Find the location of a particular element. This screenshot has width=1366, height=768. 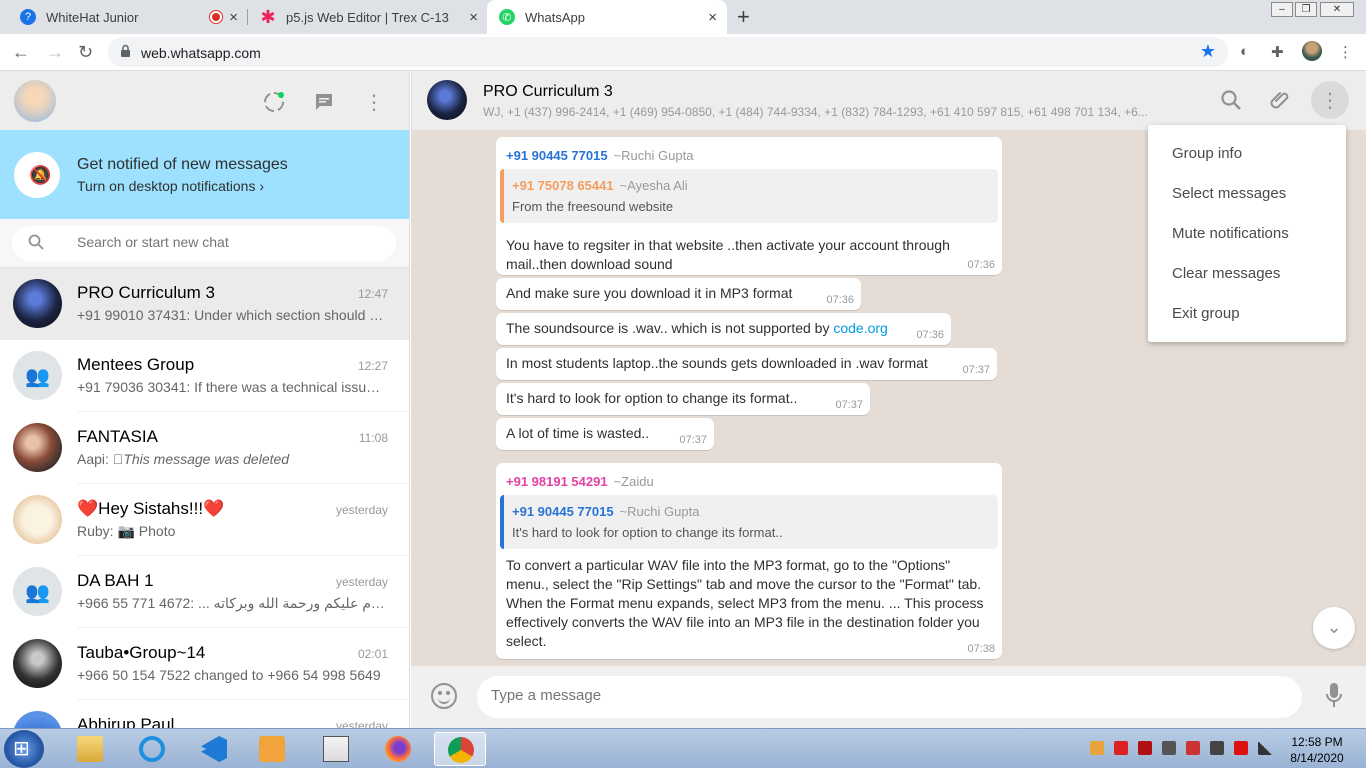

forward-icon: → is located at coordinates (55, 52).